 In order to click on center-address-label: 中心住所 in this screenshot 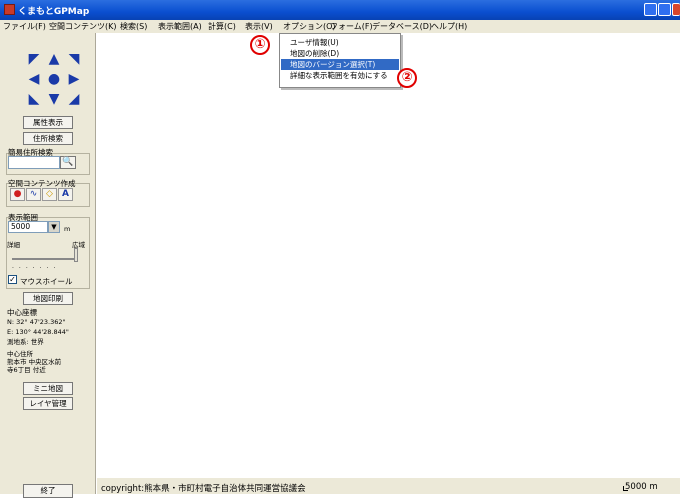, I will do `click(20, 354)`.